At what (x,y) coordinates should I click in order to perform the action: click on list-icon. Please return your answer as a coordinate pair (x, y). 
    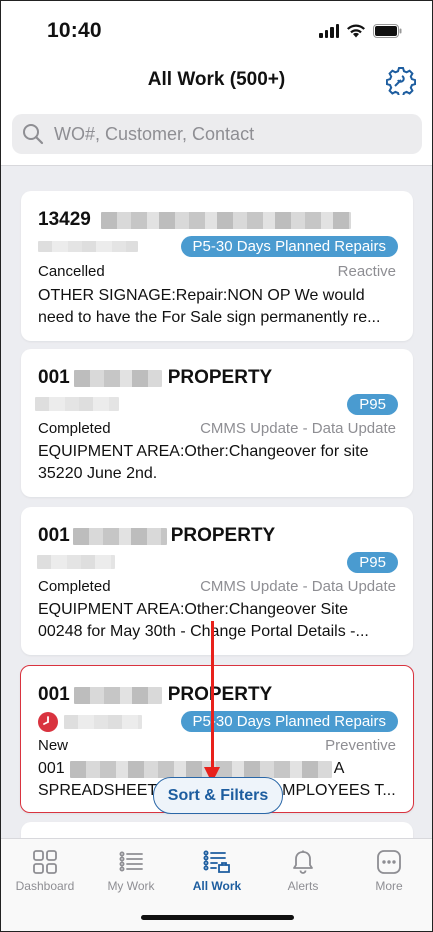
    Looking at the image, I should click on (131, 861).